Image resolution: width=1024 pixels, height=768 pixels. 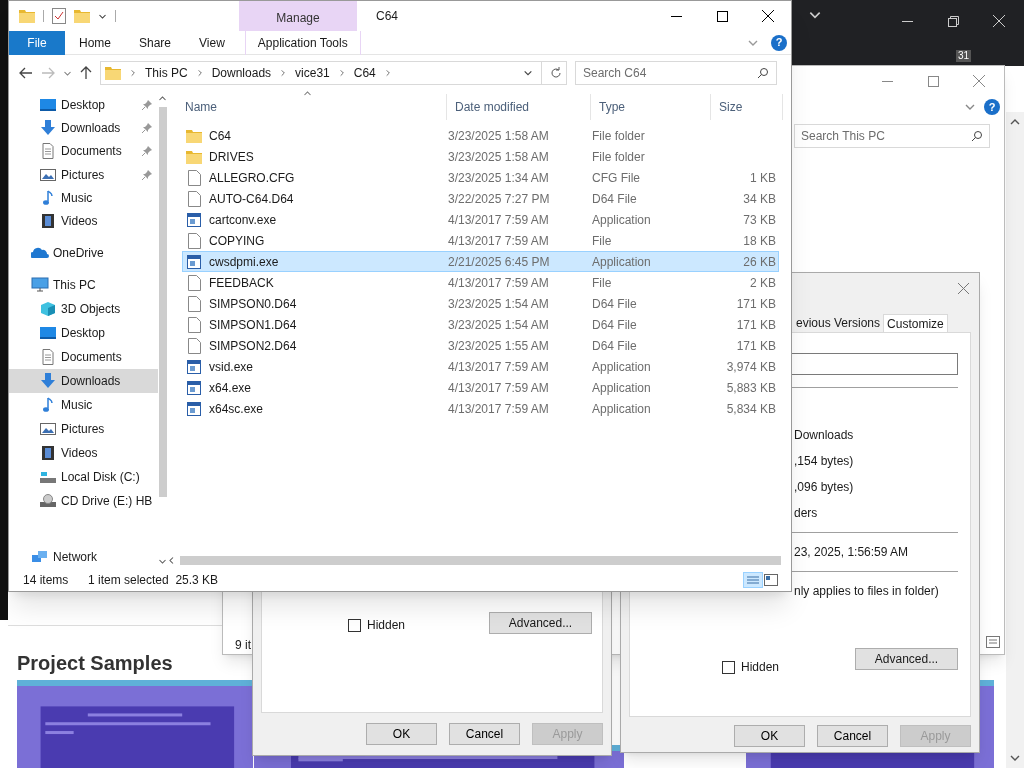 What do you see at coordinates (48, 380) in the screenshot?
I see `download-icon` at bounding box center [48, 380].